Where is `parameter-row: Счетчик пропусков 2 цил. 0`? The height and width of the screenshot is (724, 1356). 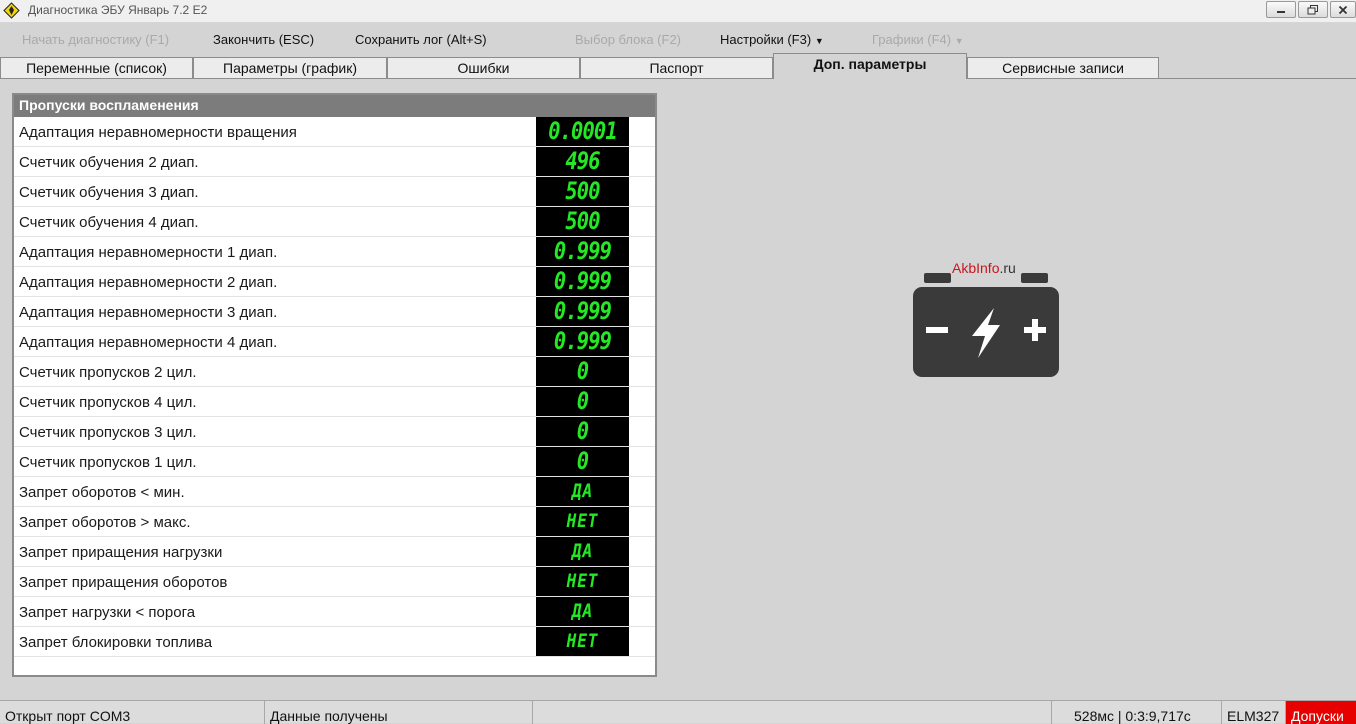
parameter-row: Счетчик пропусков 2 цил. 0 is located at coordinates (334, 372).